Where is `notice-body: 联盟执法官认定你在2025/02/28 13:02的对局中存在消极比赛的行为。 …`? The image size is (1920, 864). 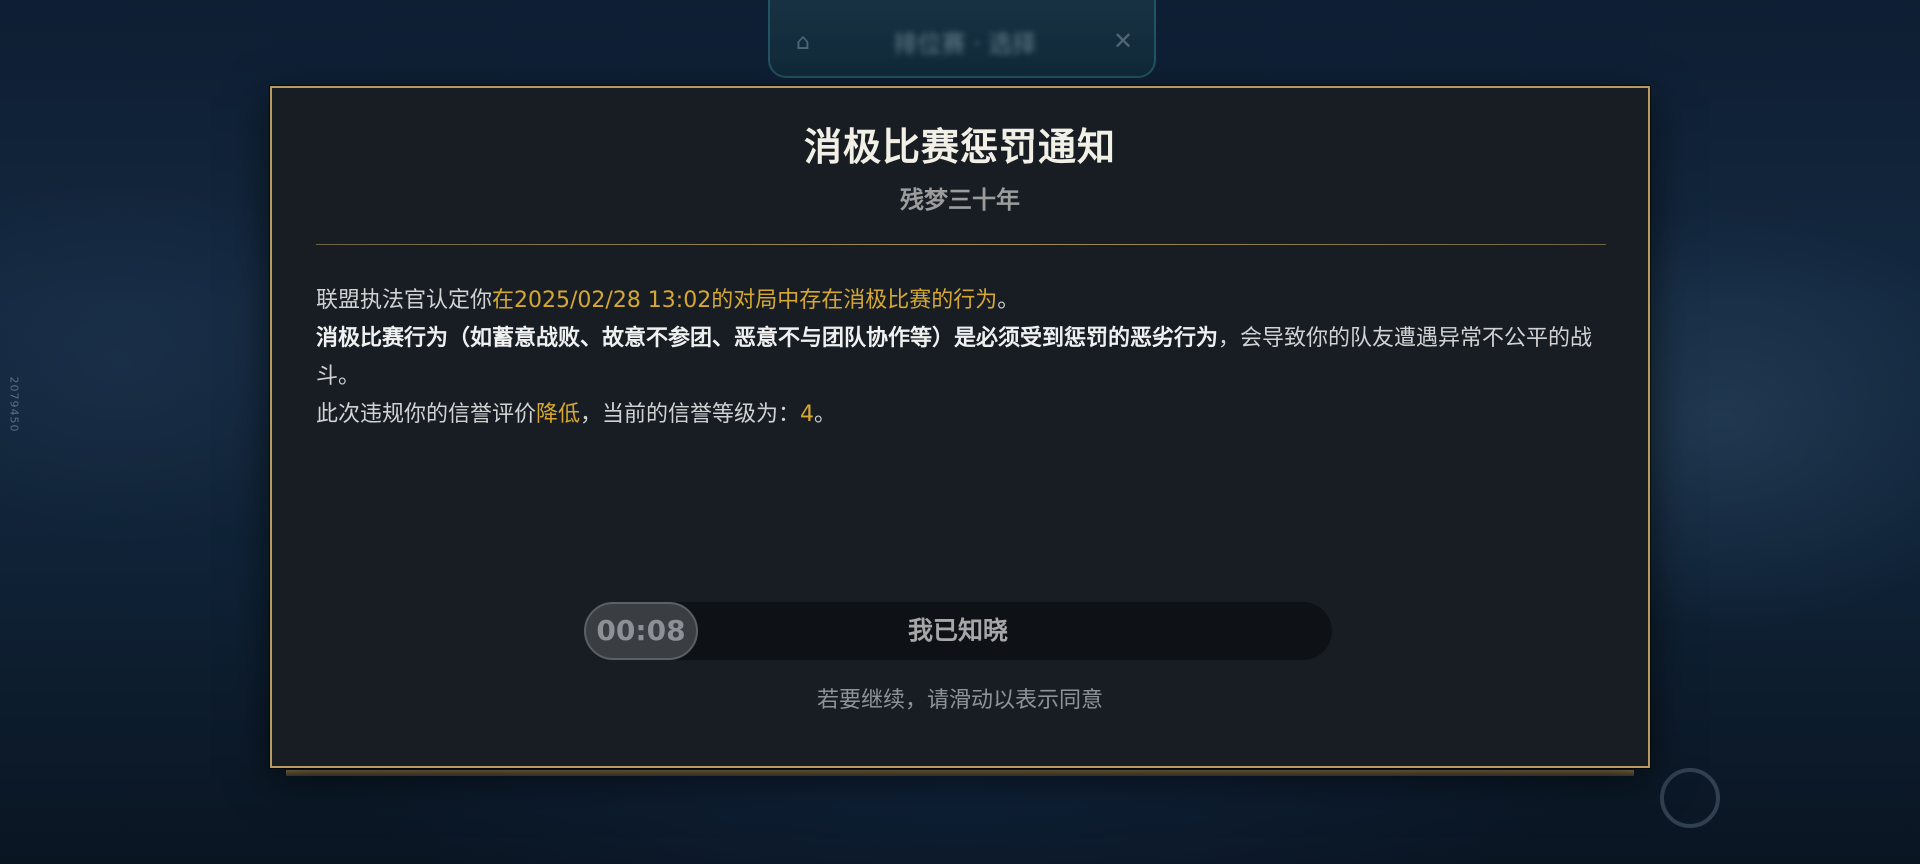
notice-body: 联盟执法官认定你在2025/02/28 13:02的对局中存在消极比赛的行为。 … is located at coordinates (966, 358).